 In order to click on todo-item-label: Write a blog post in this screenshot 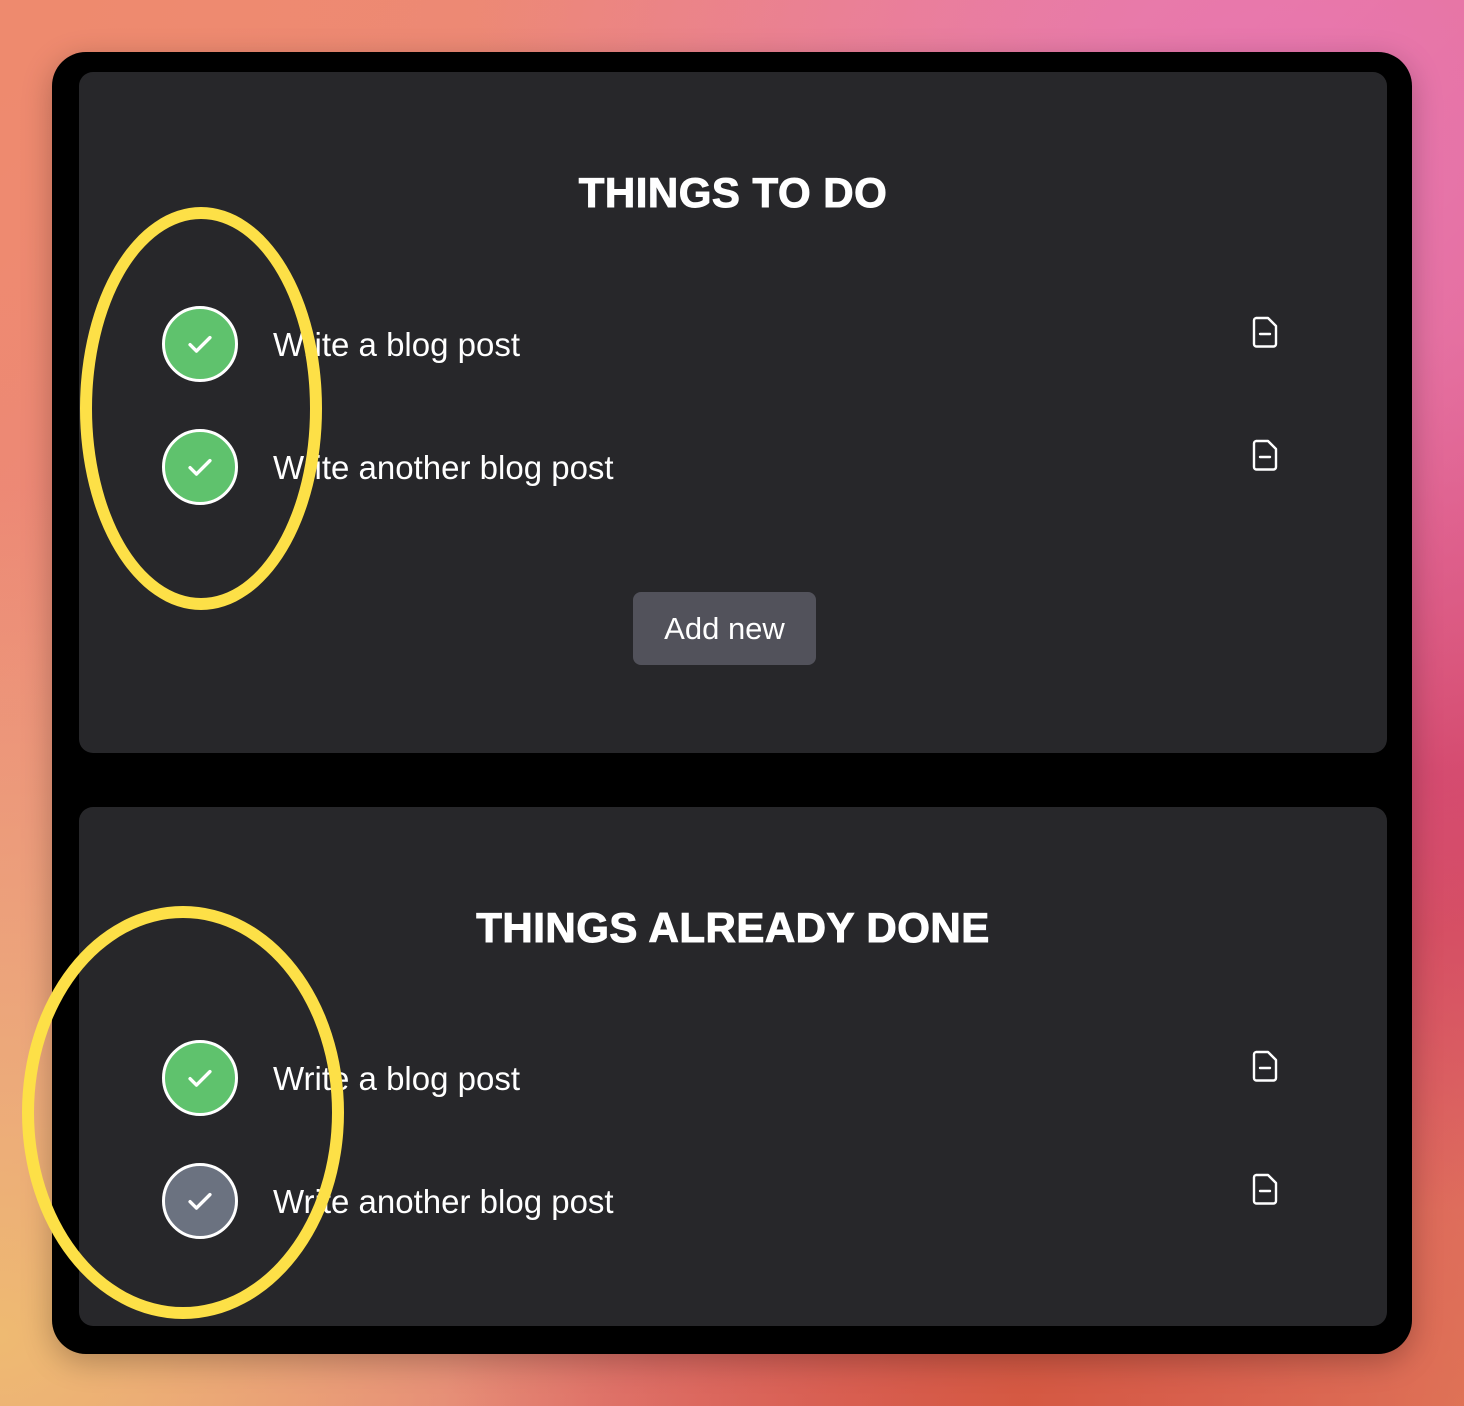, I will do `click(397, 344)`.